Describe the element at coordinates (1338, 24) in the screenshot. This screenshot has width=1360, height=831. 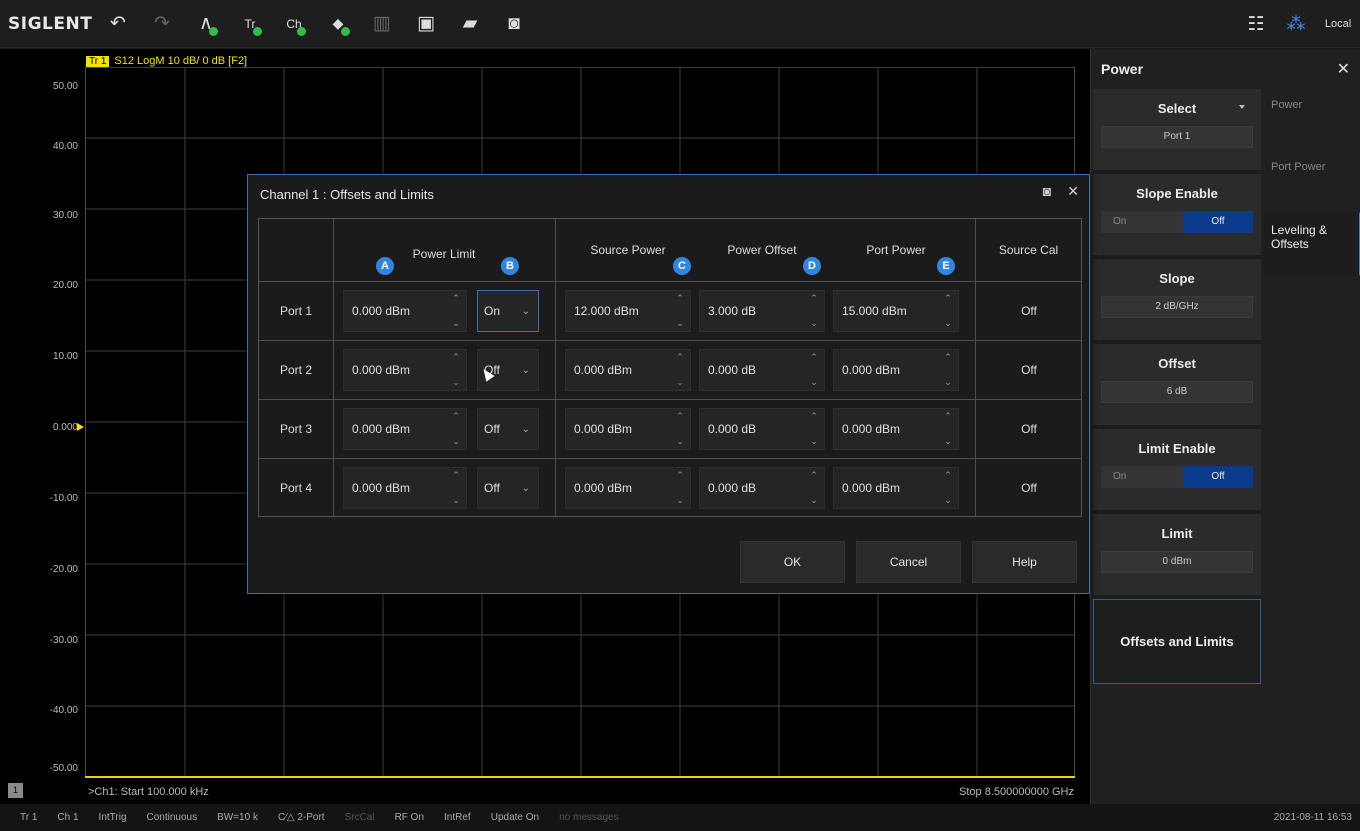
I see `local-label: Local` at that location.